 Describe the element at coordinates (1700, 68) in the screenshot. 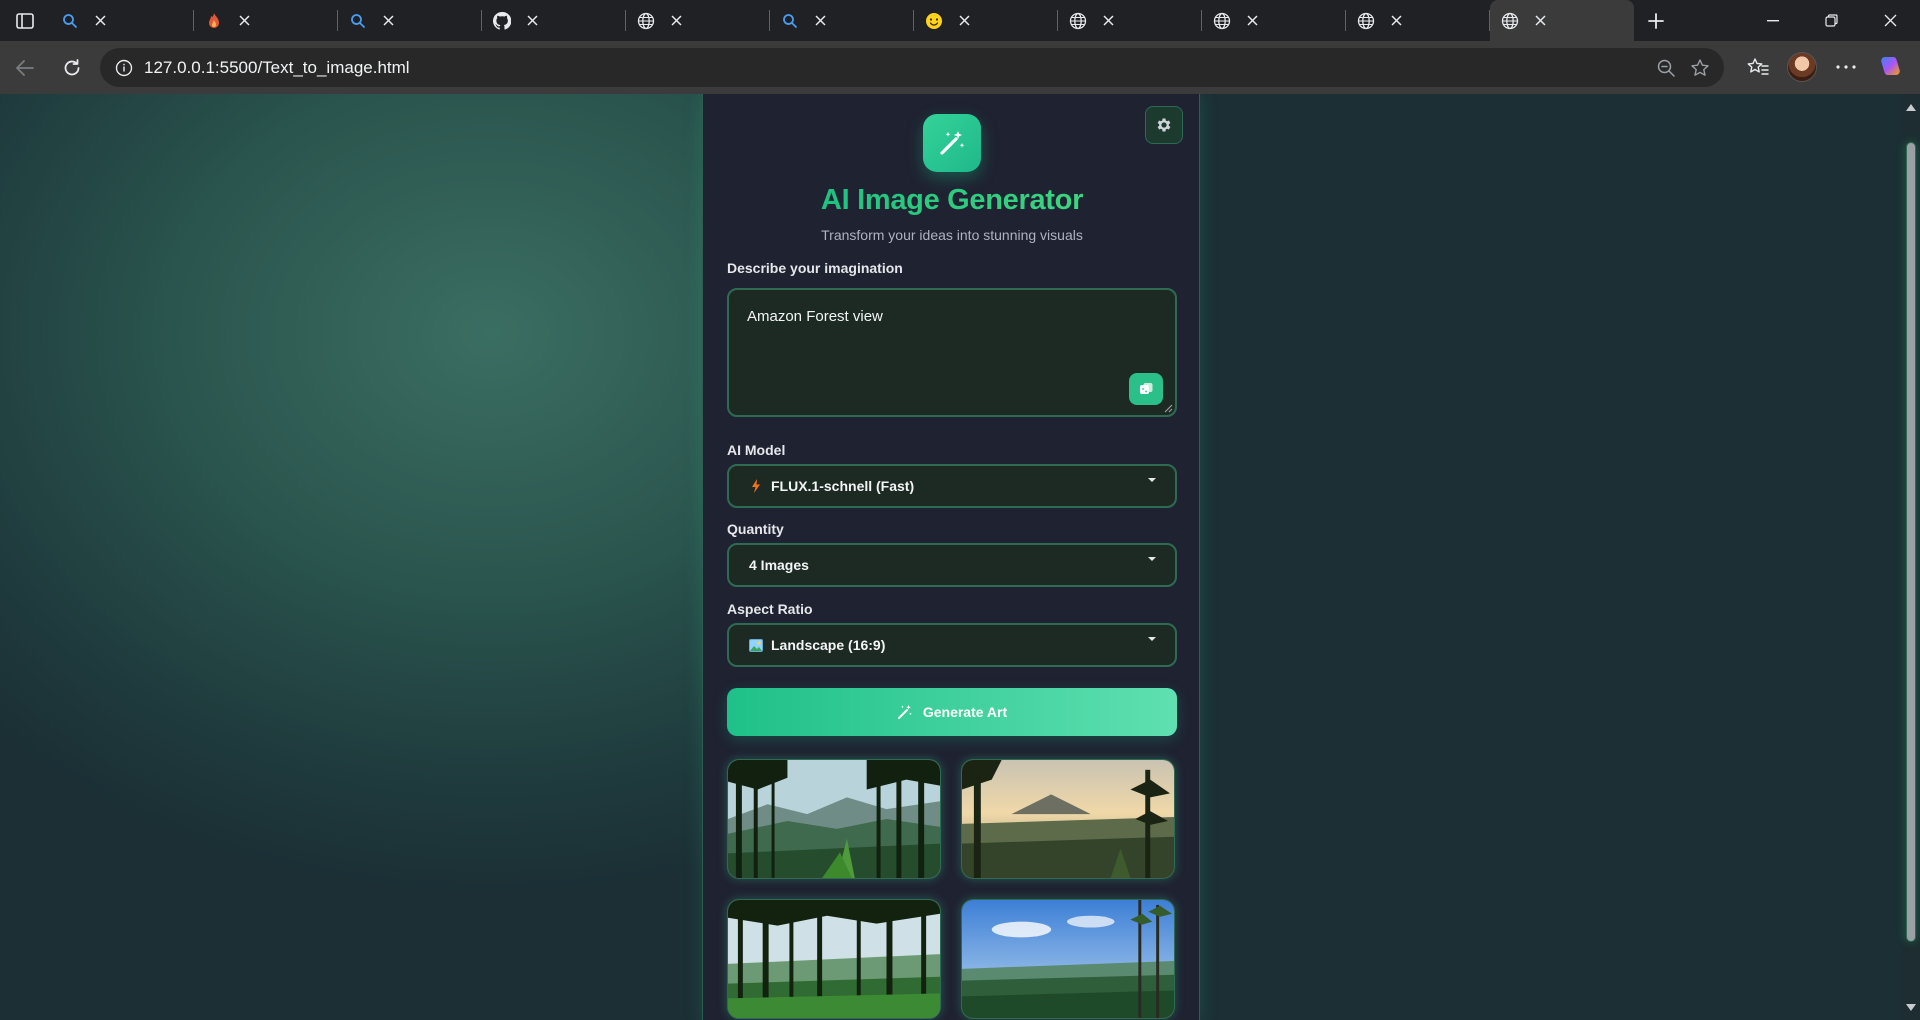

I see `star-icon` at that location.